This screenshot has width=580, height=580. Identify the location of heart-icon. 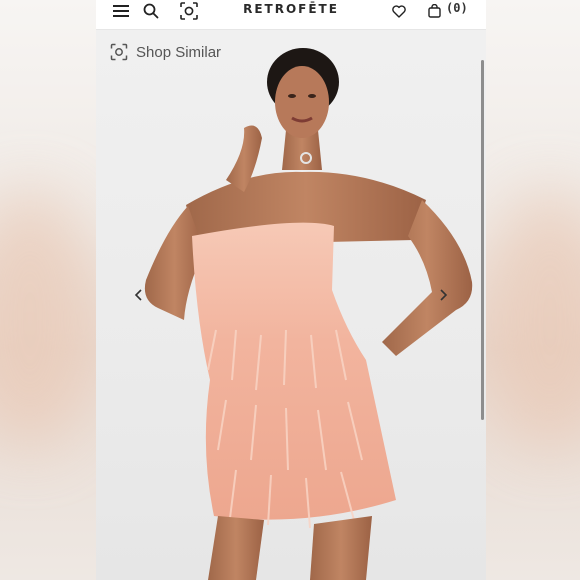
(399, 11).